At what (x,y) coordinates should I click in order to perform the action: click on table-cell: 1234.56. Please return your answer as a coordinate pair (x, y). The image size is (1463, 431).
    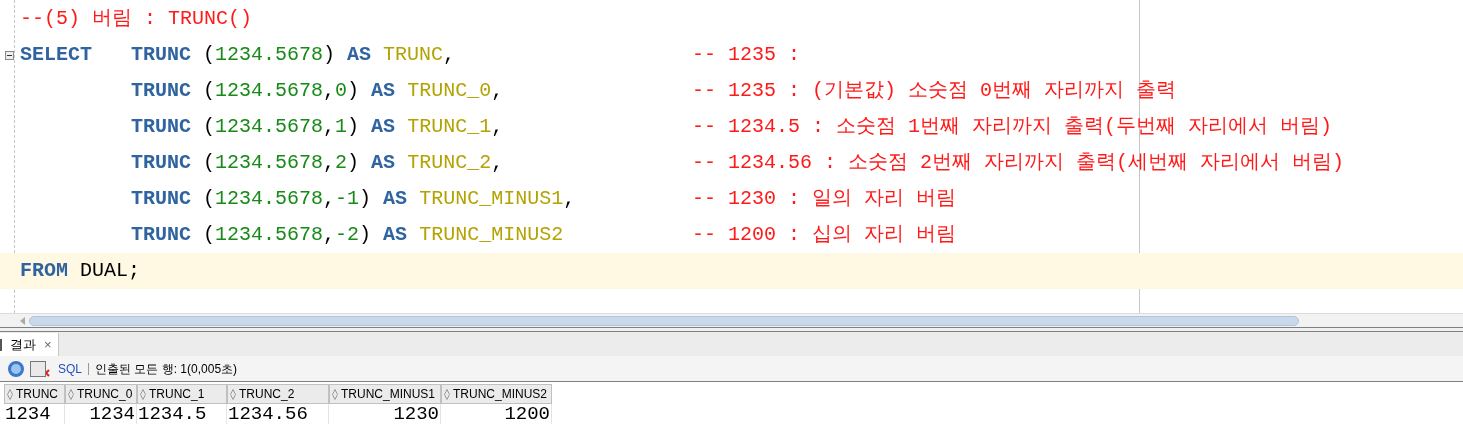
    Looking at the image, I should click on (278, 414).